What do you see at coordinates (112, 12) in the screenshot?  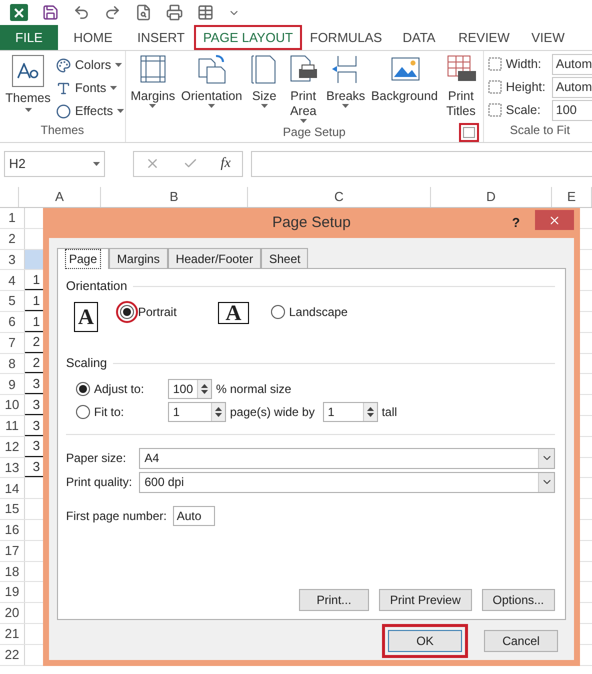 I see `redo-icon` at bounding box center [112, 12].